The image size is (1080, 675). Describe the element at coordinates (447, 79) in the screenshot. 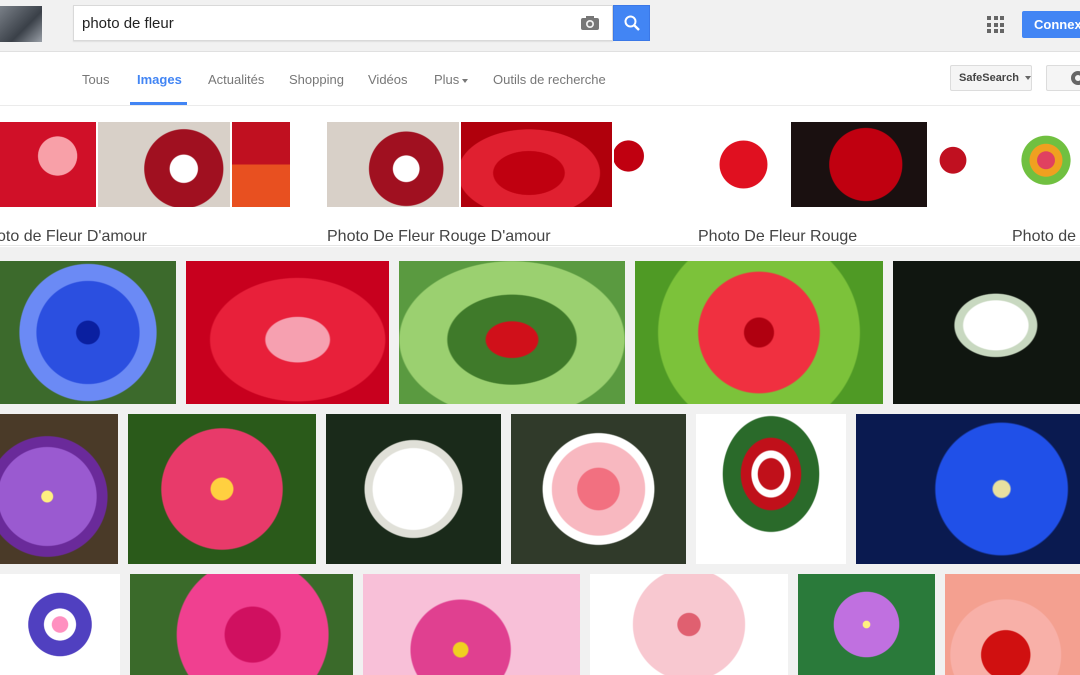

I see `tab-more-label: Plus` at that location.